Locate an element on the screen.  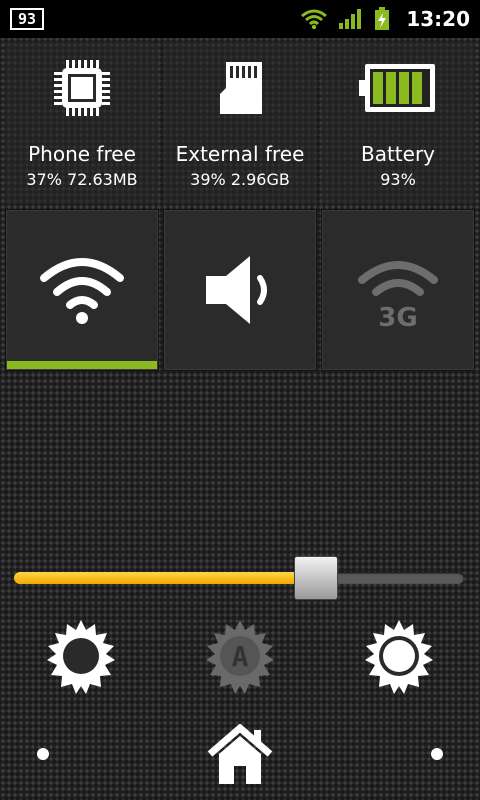
mobile-data-toggle: 3G is located at coordinates (398, 290).